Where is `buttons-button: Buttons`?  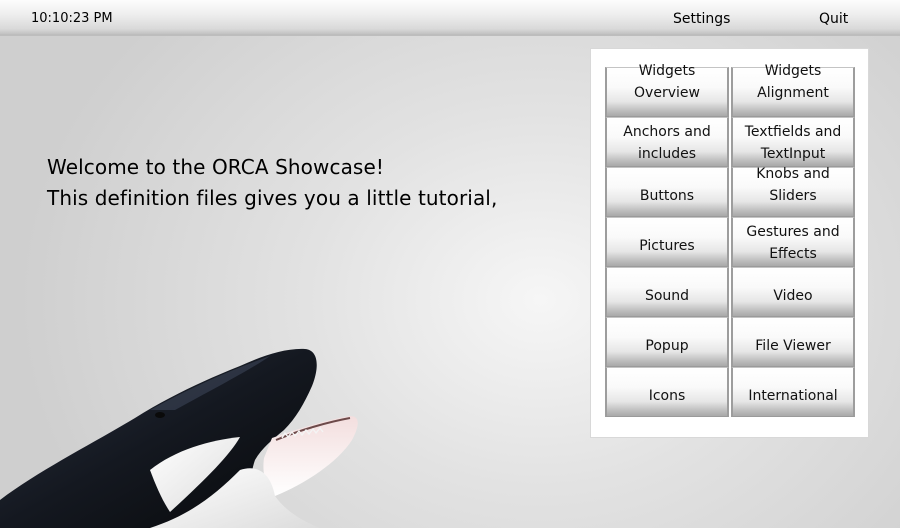
buttons-button: Buttons is located at coordinates (667, 192).